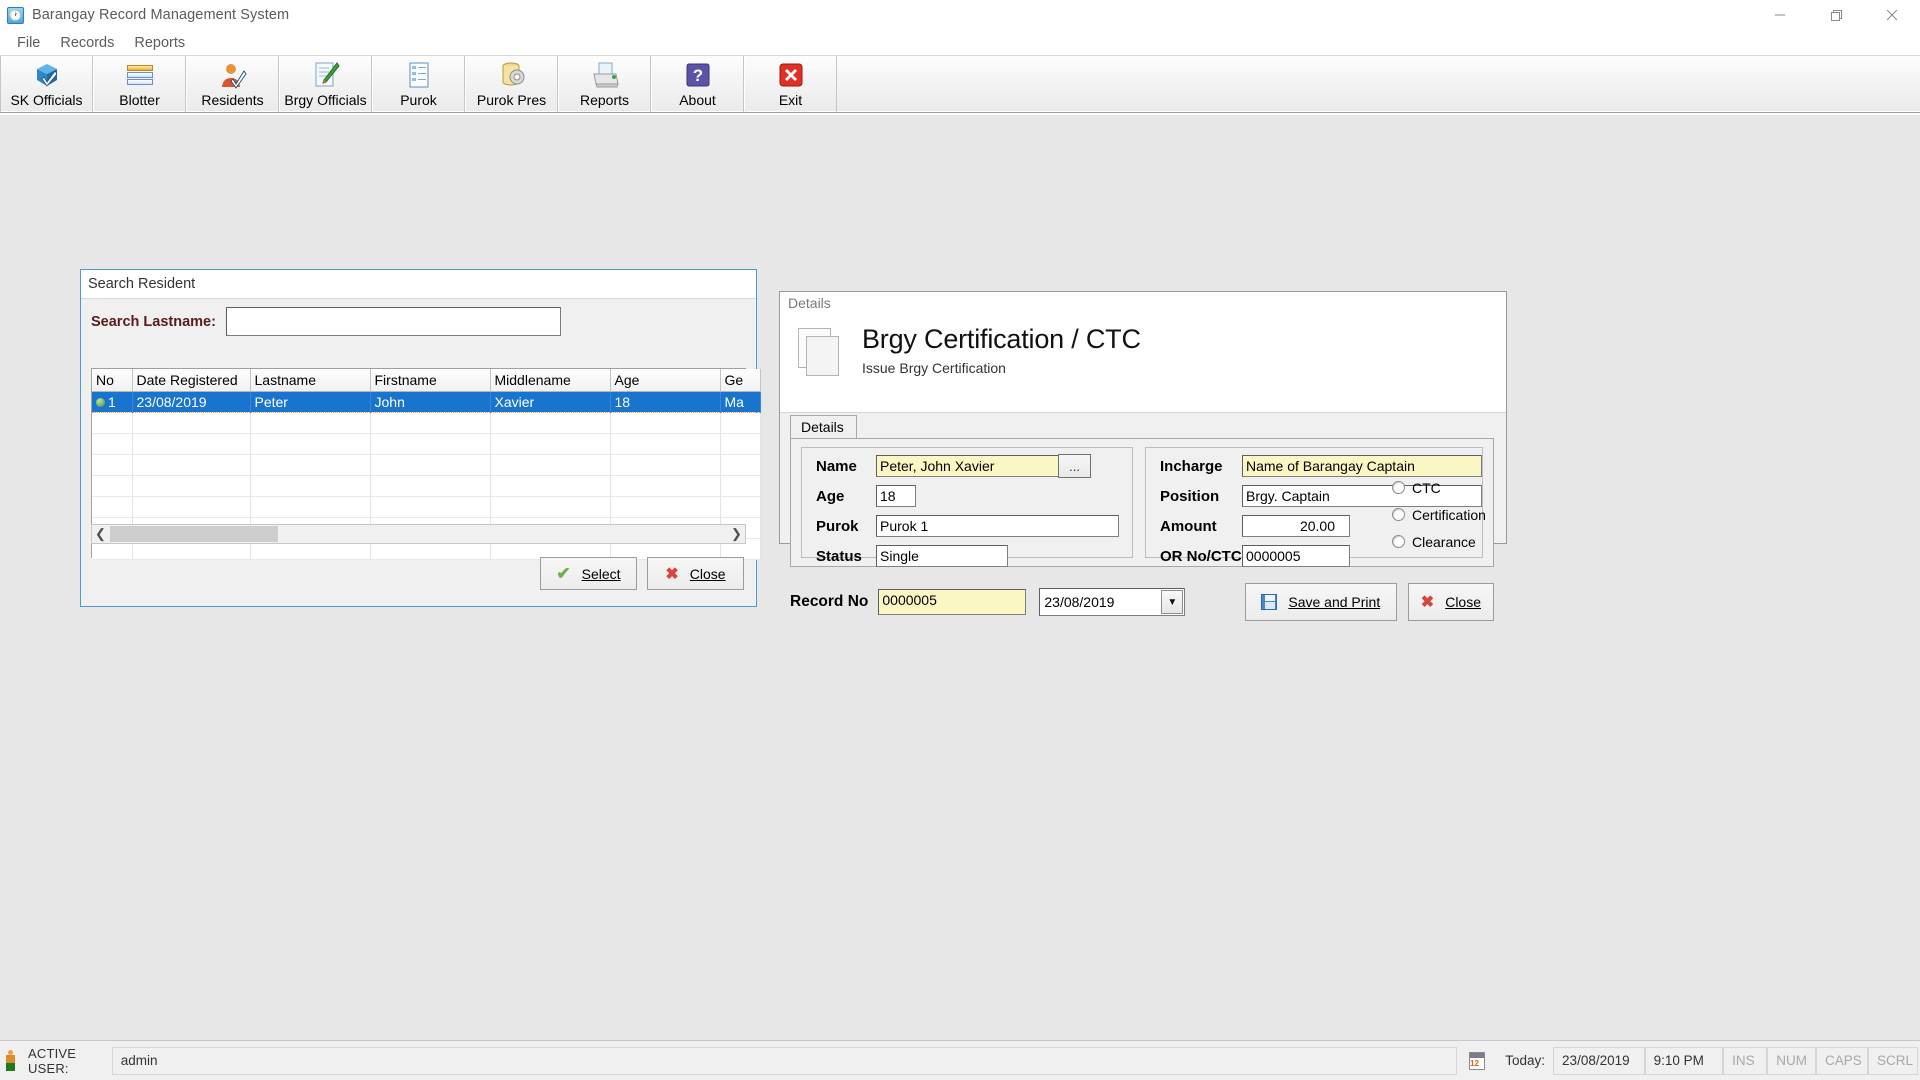 This screenshot has width=1920, height=1080. Describe the element at coordinates (1892, 15) in the screenshot. I see `close-button` at that location.